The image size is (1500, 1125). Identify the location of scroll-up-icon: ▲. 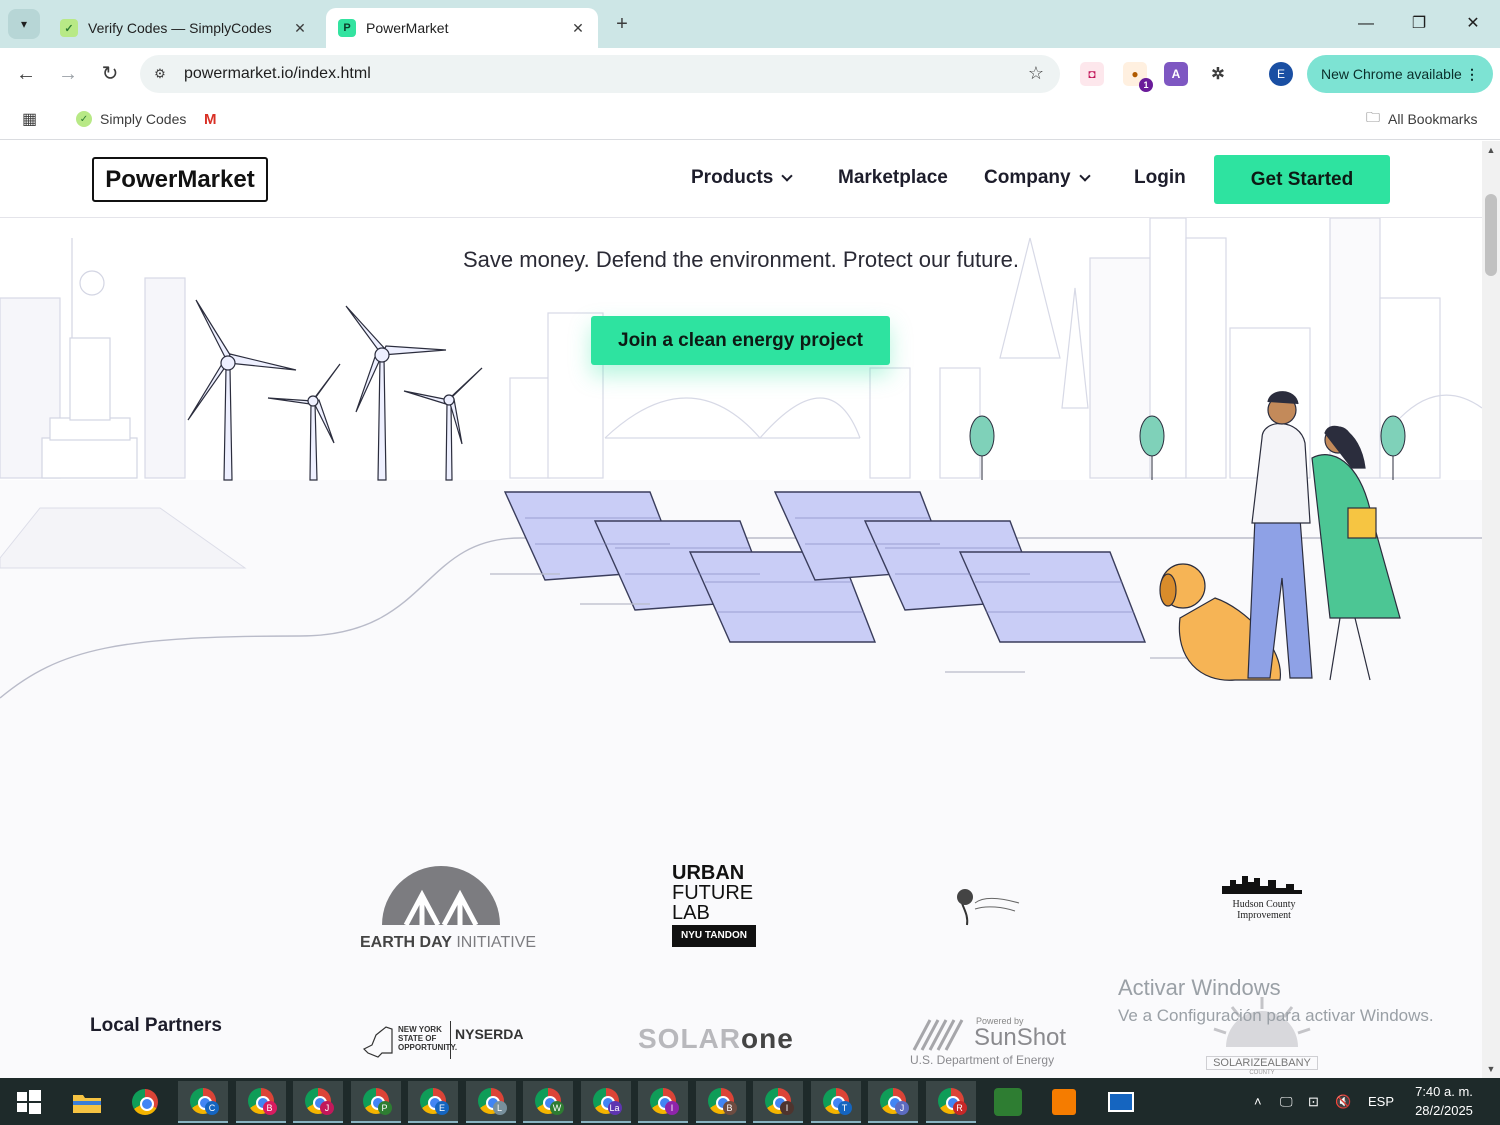
(1491, 150).